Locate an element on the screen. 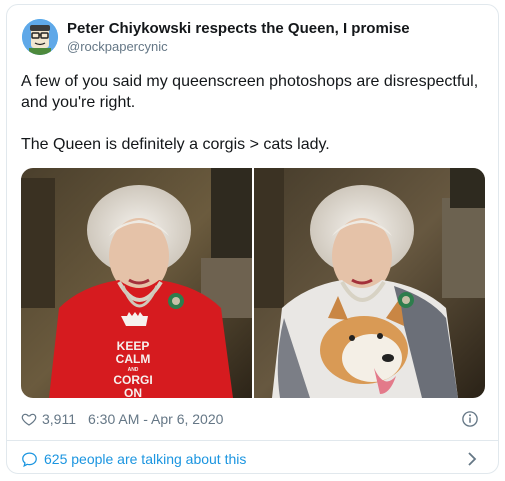 This screenshot has height=481, width=505. conversation-link: 625 people are talking about this is located at coordinates (256, 459).